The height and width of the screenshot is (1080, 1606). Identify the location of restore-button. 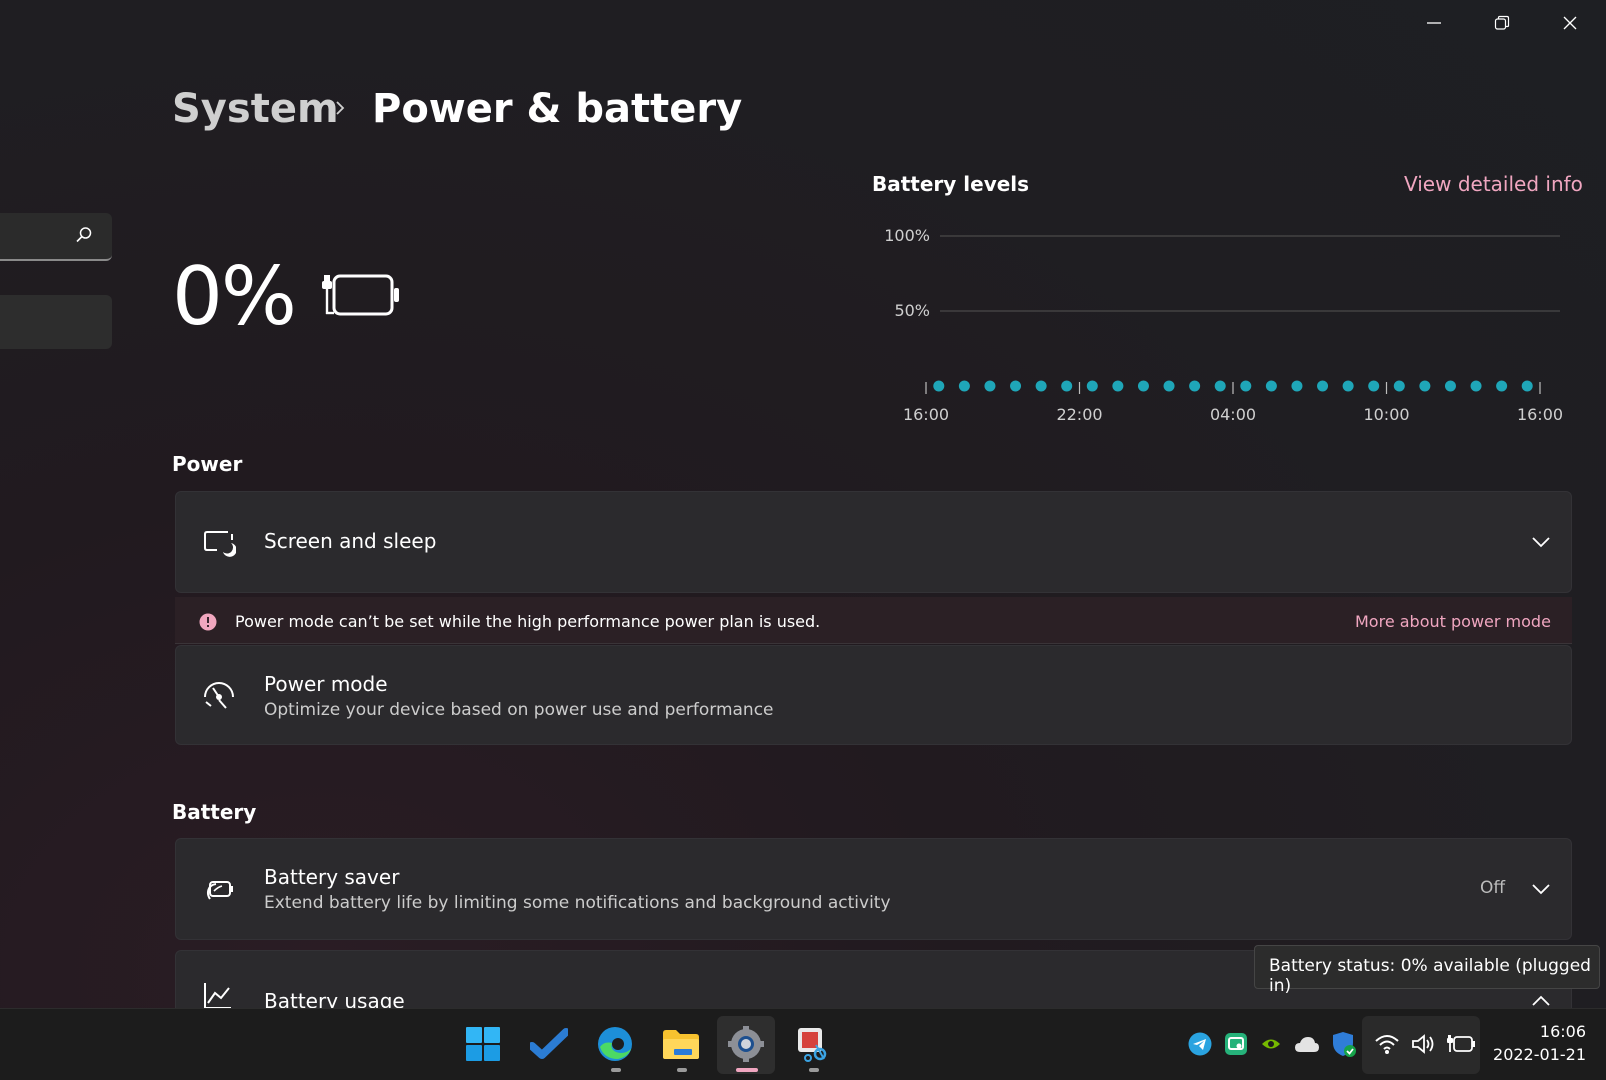
(1502, 23).